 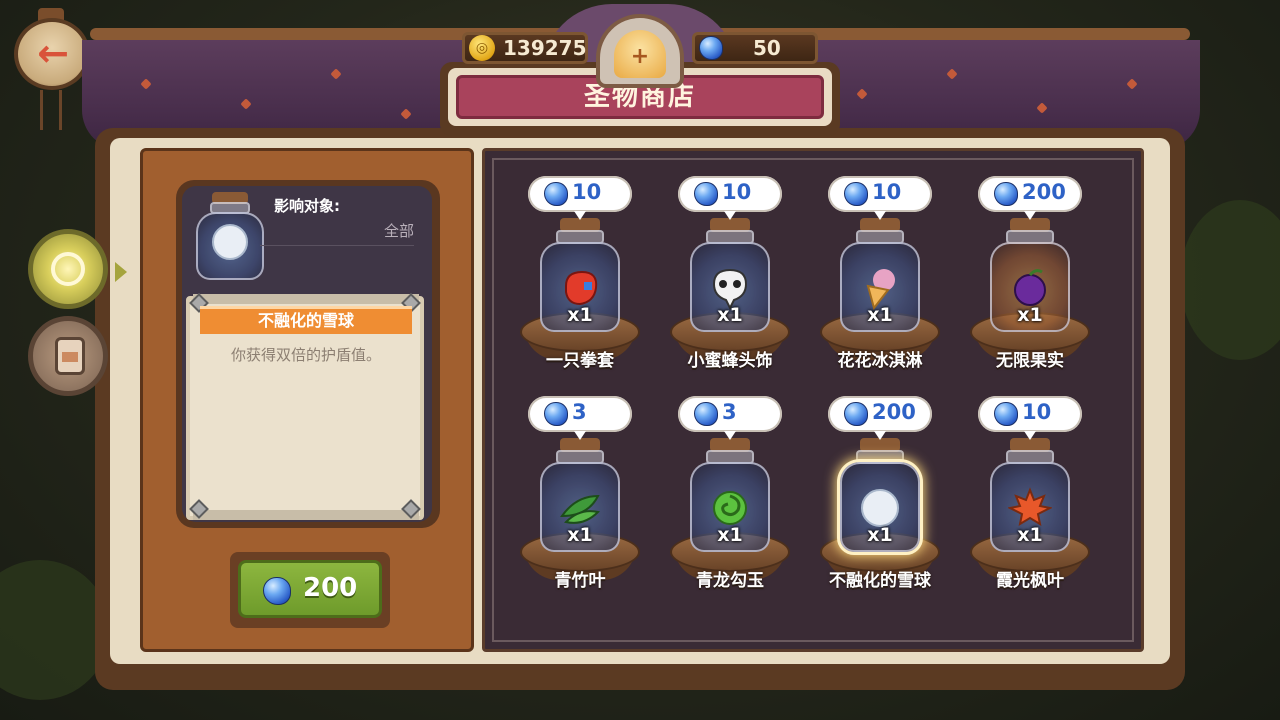 I want to click on item-name: 青龙勾玉, so click(x=730, y=581).